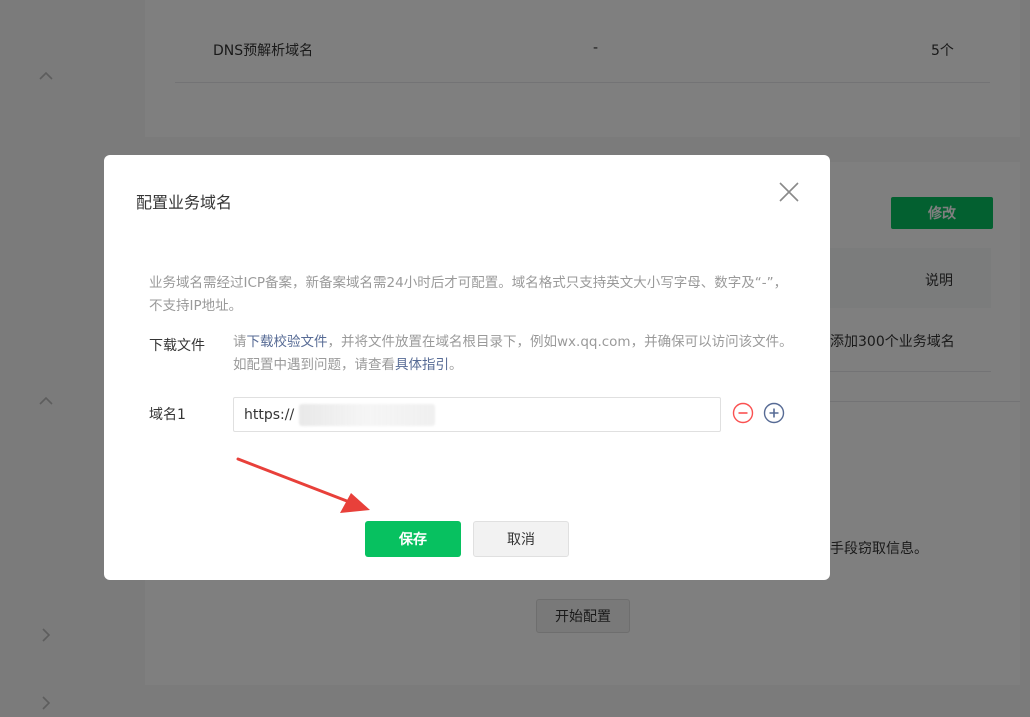  Describe the element at coordinates (167, 415) in the screenshot. I see `domain-1-label: 域名1` at that location.